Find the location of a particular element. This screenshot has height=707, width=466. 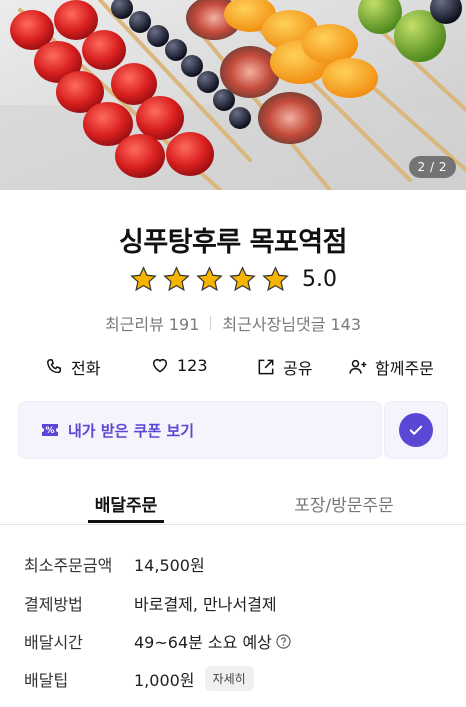

delivery-time-value: 49~64분 소요 예상 is located at coordinates (203, 642).